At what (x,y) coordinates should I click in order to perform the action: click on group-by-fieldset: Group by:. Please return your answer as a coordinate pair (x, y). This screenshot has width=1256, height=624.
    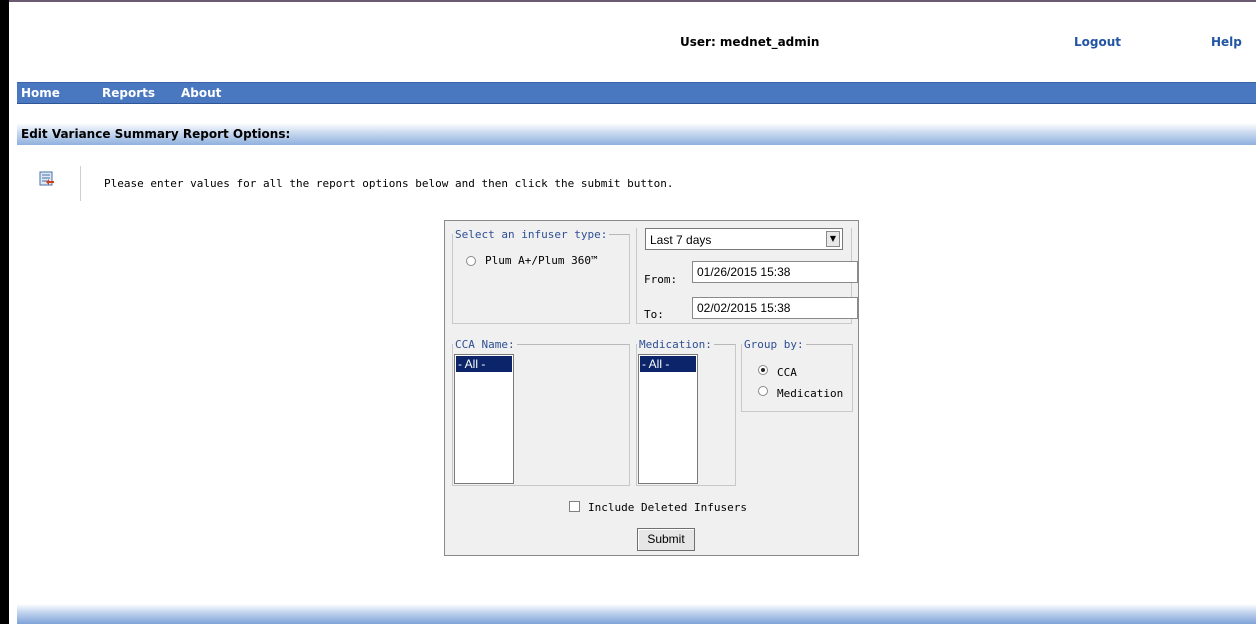
    Looking at the image, I should click on (797, 375).